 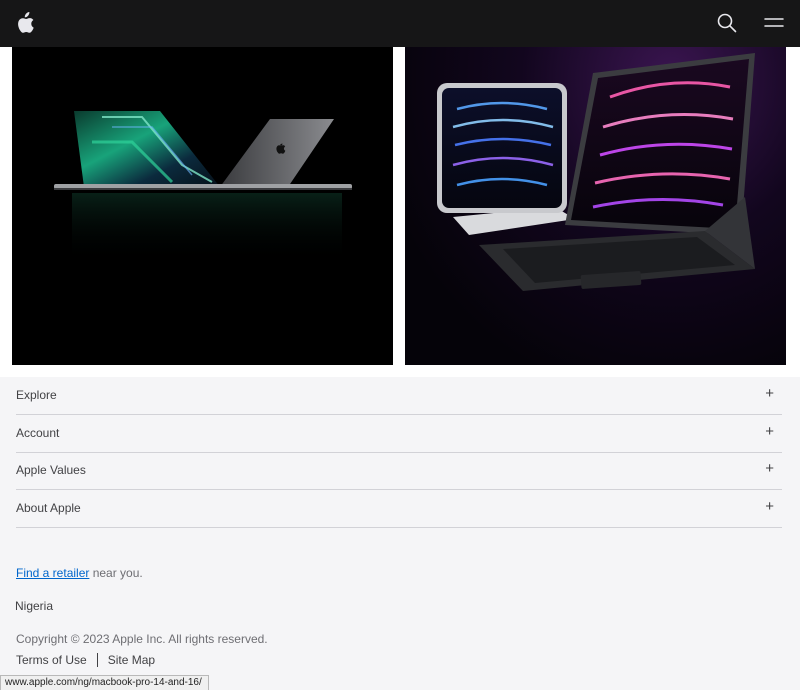 I want to click on footer-section-label: Apple Values, so click(x=51, y=470).